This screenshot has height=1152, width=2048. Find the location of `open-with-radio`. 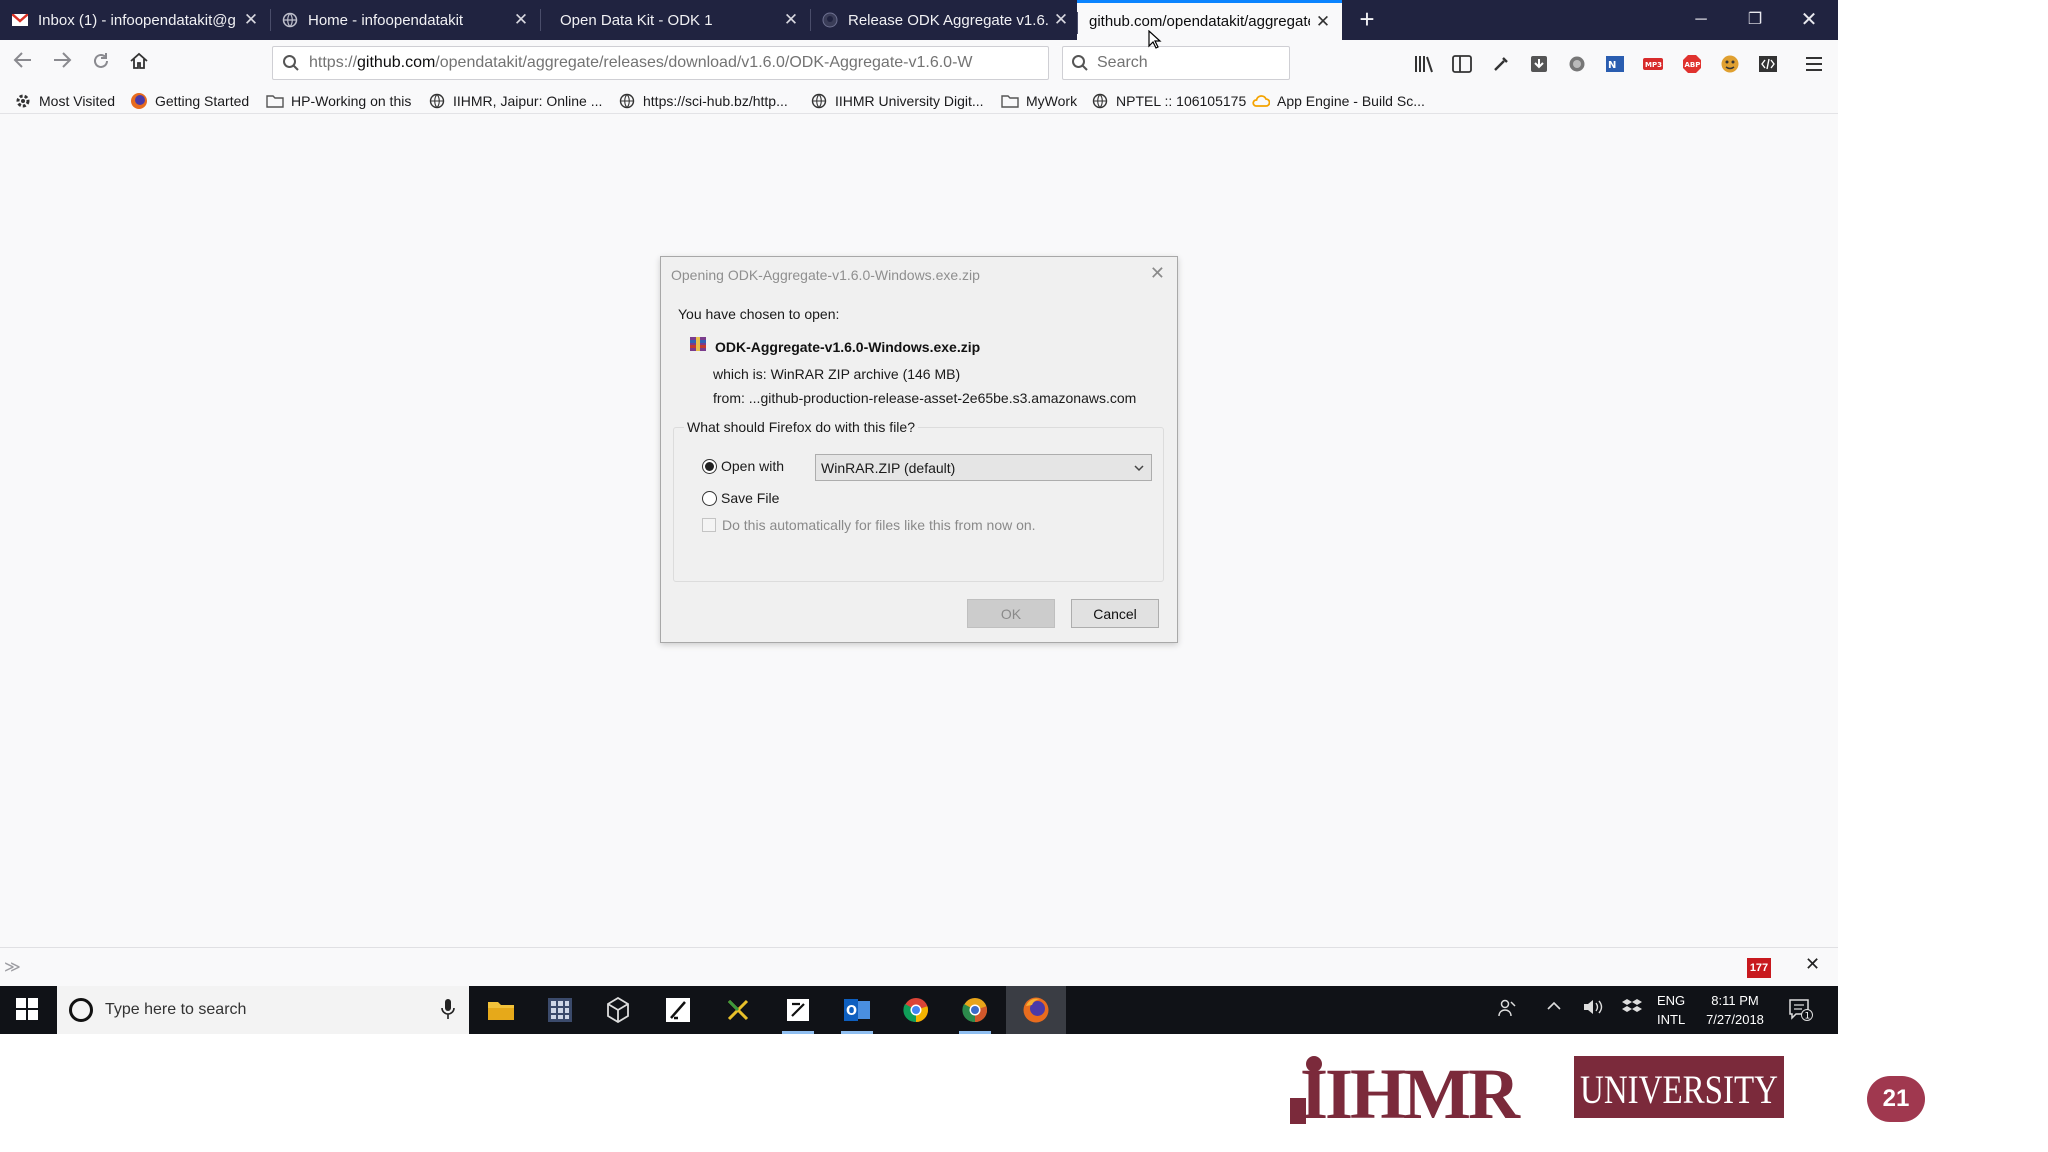

open-with-radio is located at coordinates (709, 466).